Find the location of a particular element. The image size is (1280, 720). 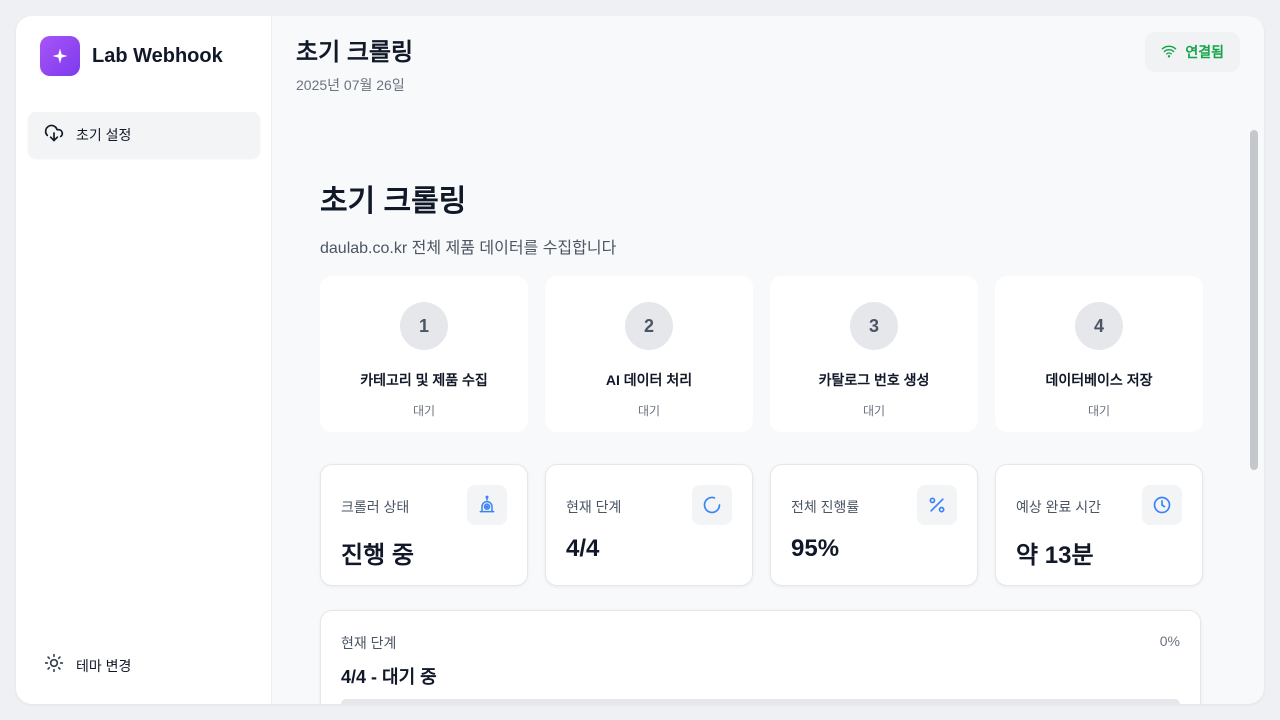

step-number: 3 is located at coordinates (874, 326).